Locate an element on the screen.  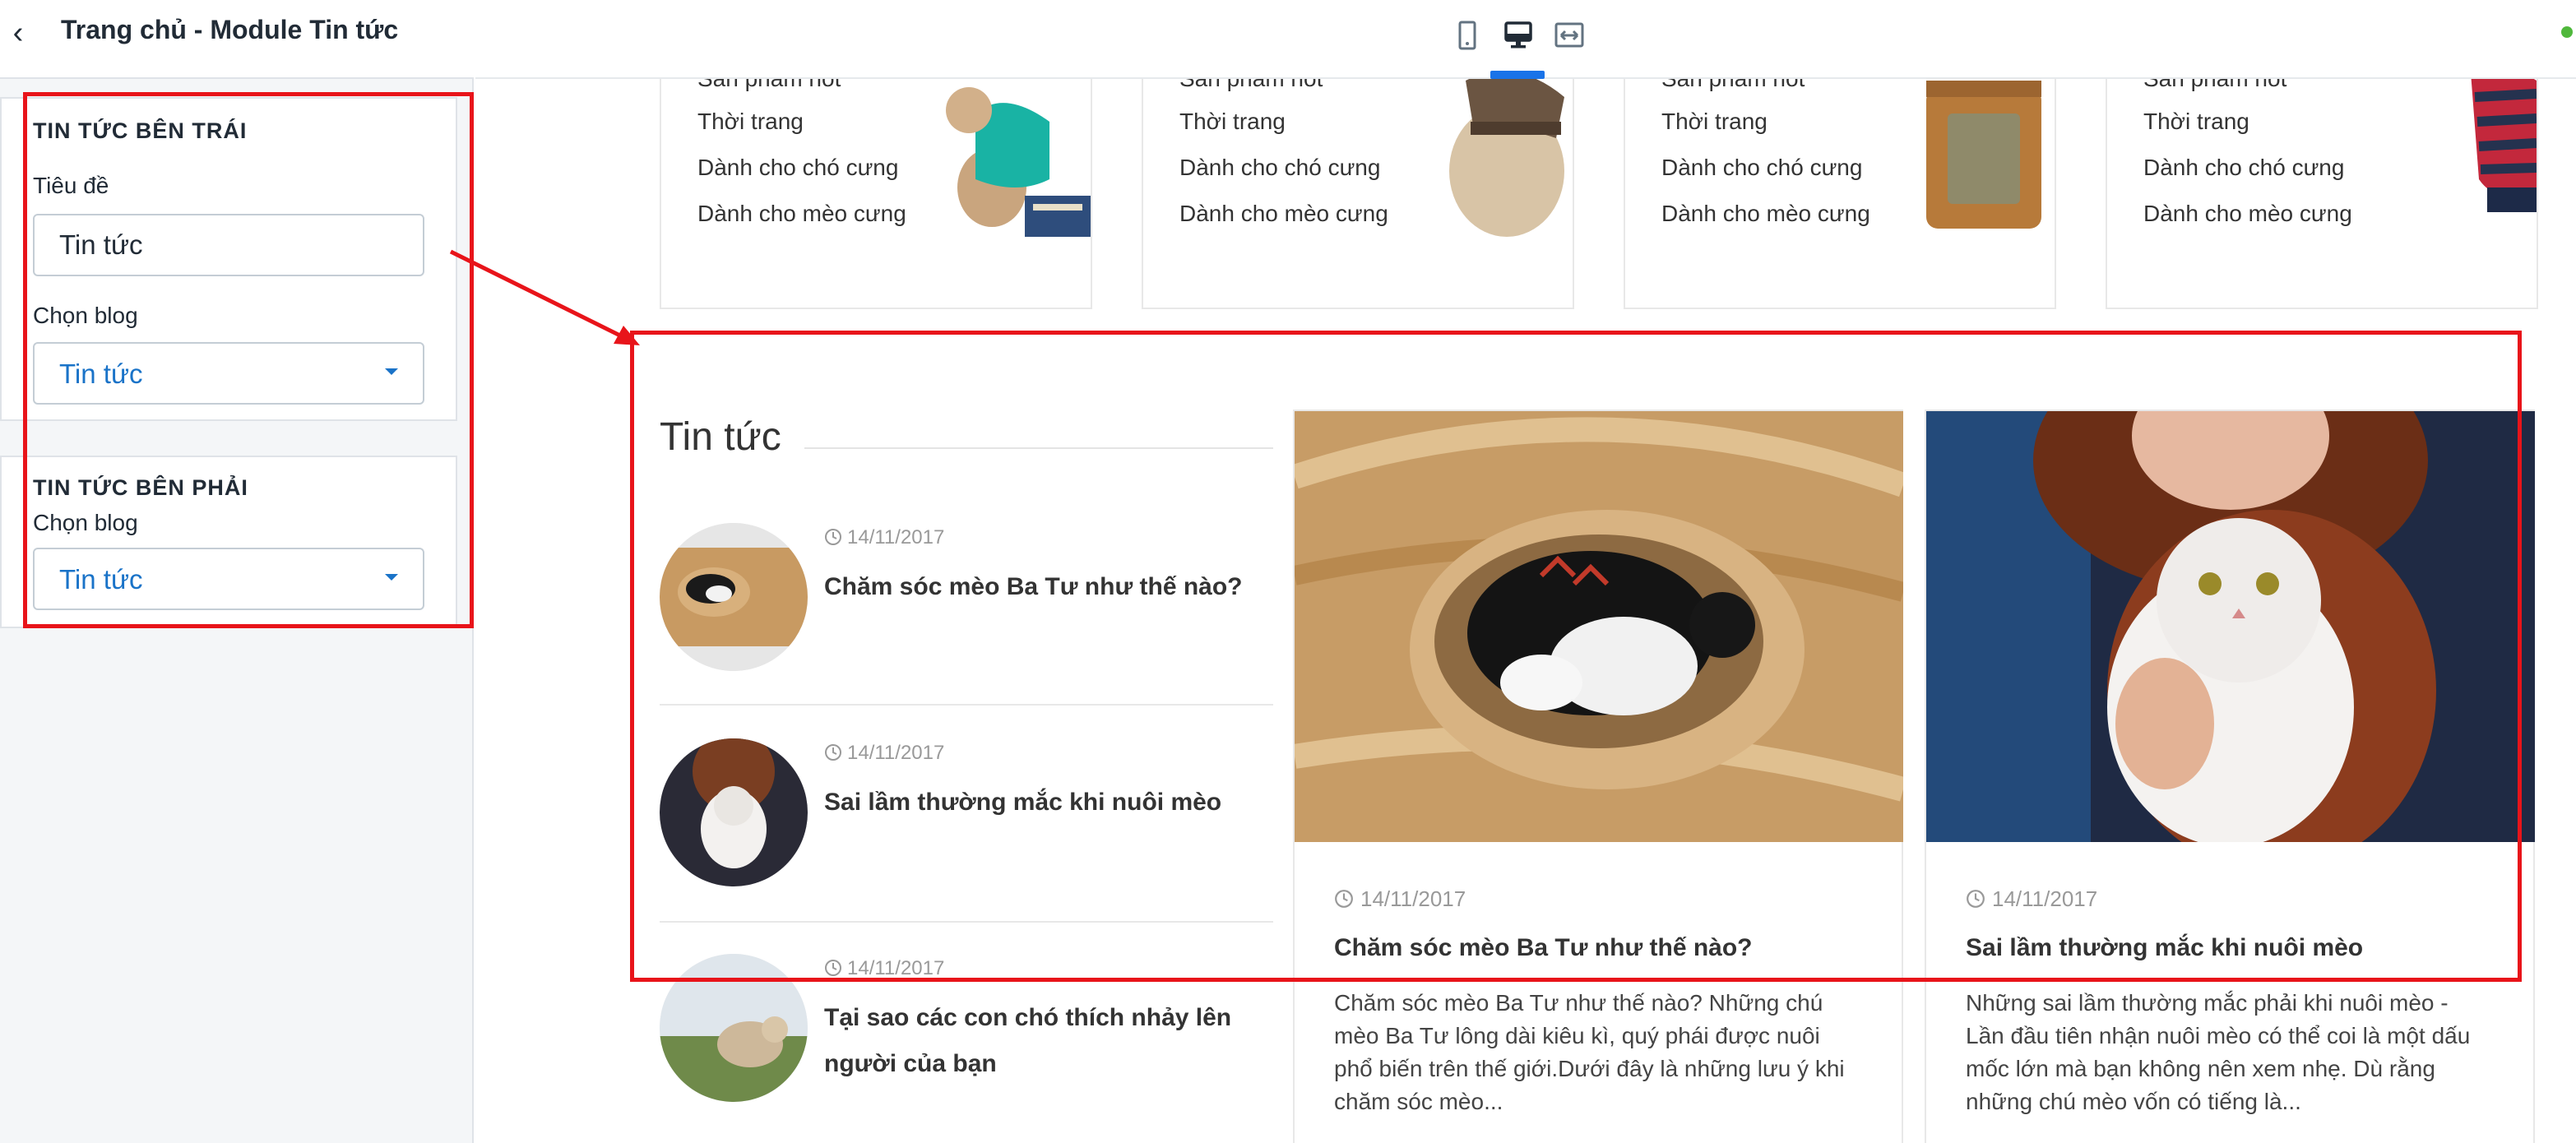
back-chevron-icon: ‹ is located at coordinates (19, 32).